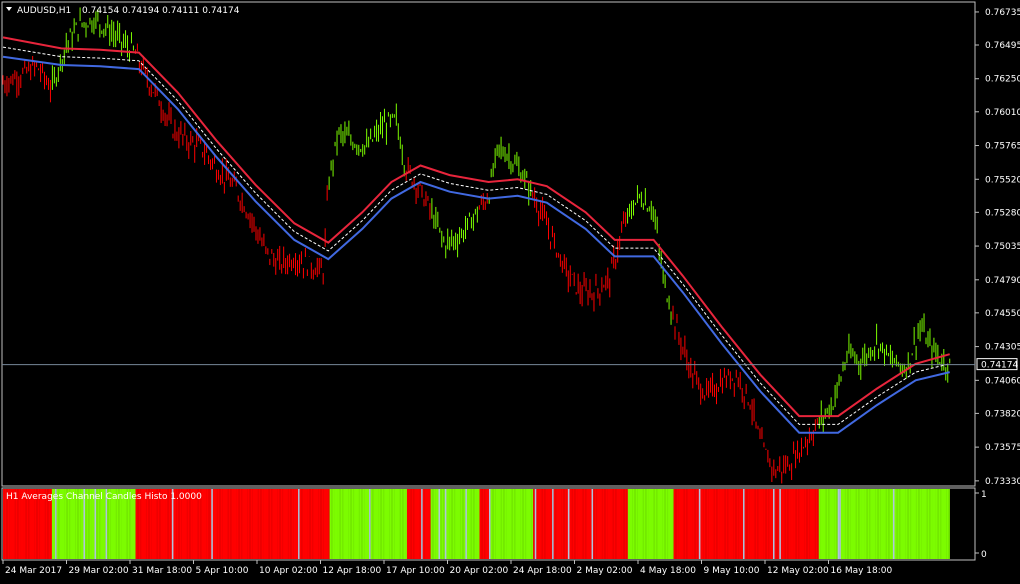 The width and height of the screenshot is (1020, 584). What do you see at coordinates (1002, 381) in the screenshot?
I see `price-tick-label: 0.74060` at bounding box center [1002, 381].